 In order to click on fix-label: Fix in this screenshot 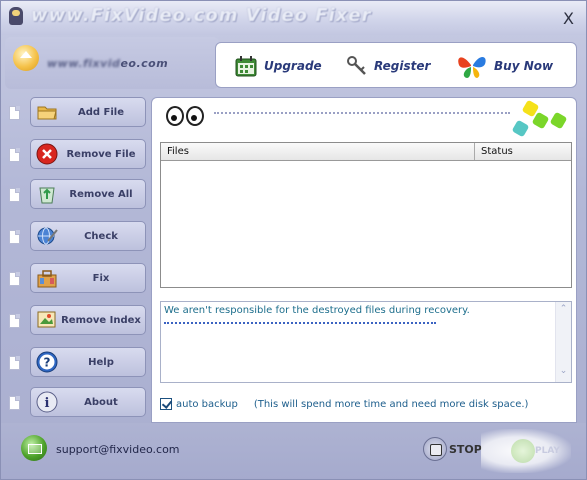, I will do `click(101, 278)`.